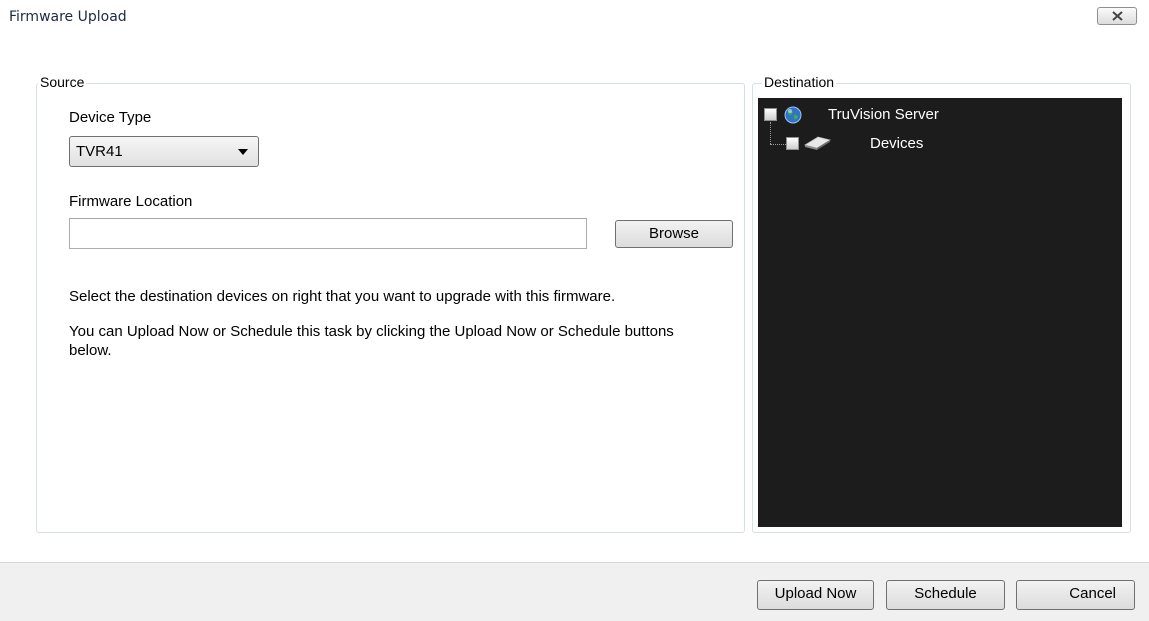 This screenshot has height=621, width=1149. I want to click on device-icon, so click(817, 143).